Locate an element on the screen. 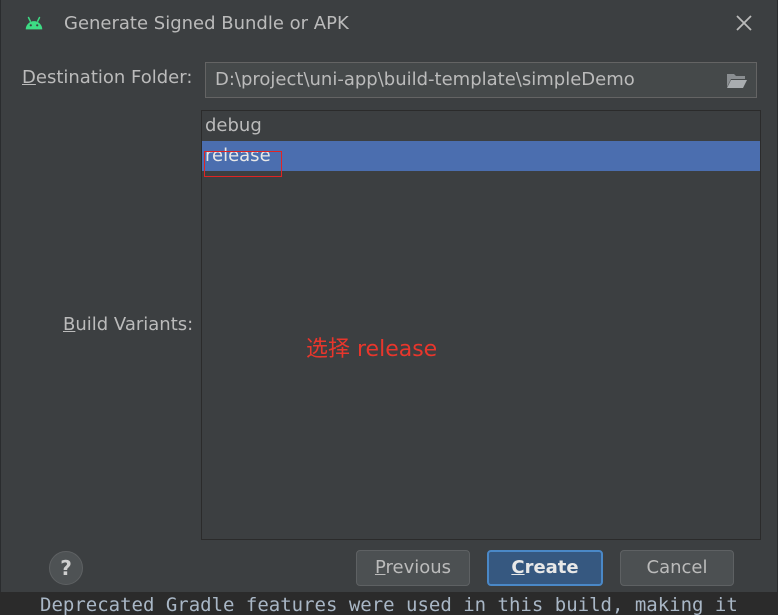  annotation-text: 选择 release is located at coordinates (372, 349).